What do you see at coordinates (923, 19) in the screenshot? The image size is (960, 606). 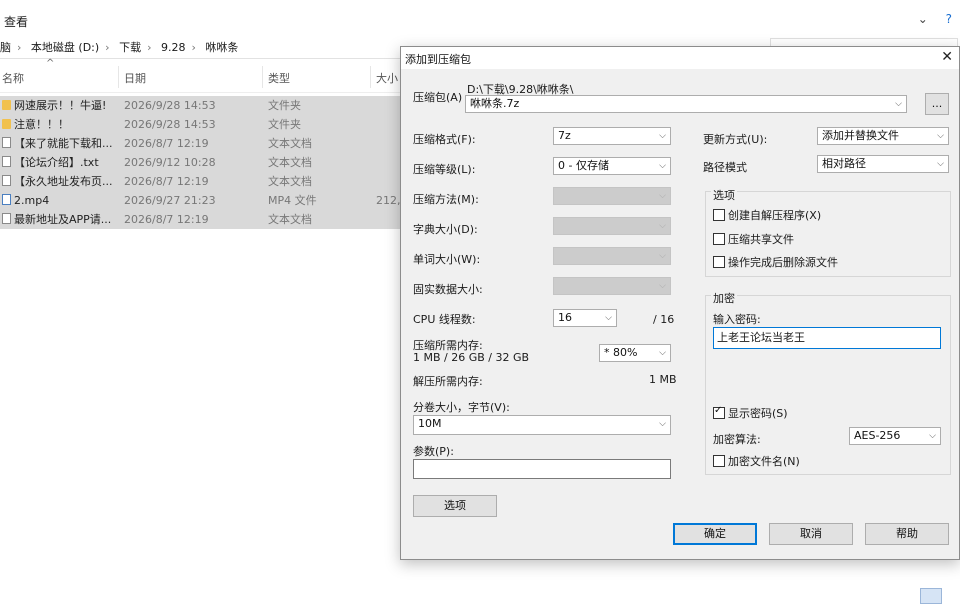 I see `chevron-down-icon: ⌄` at bounding box center [923, 19].